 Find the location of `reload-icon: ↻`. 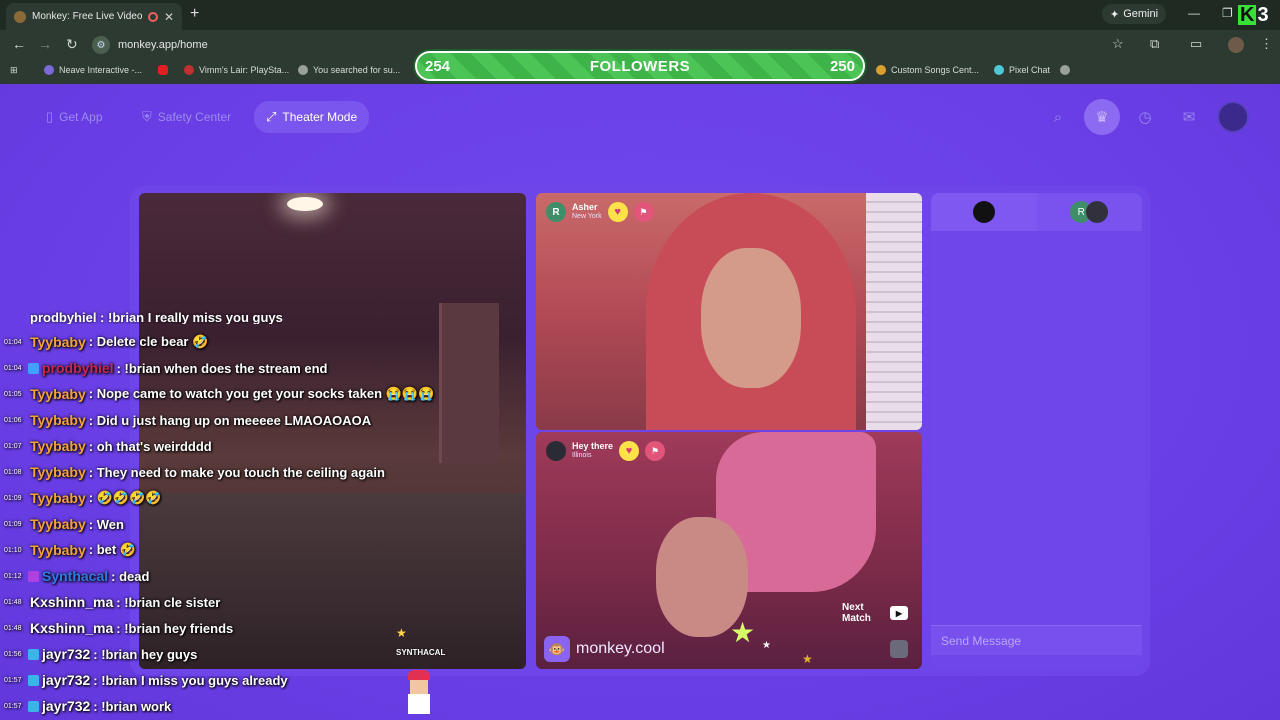

reload-icon: ↻ is located at coordinates (72, 44).